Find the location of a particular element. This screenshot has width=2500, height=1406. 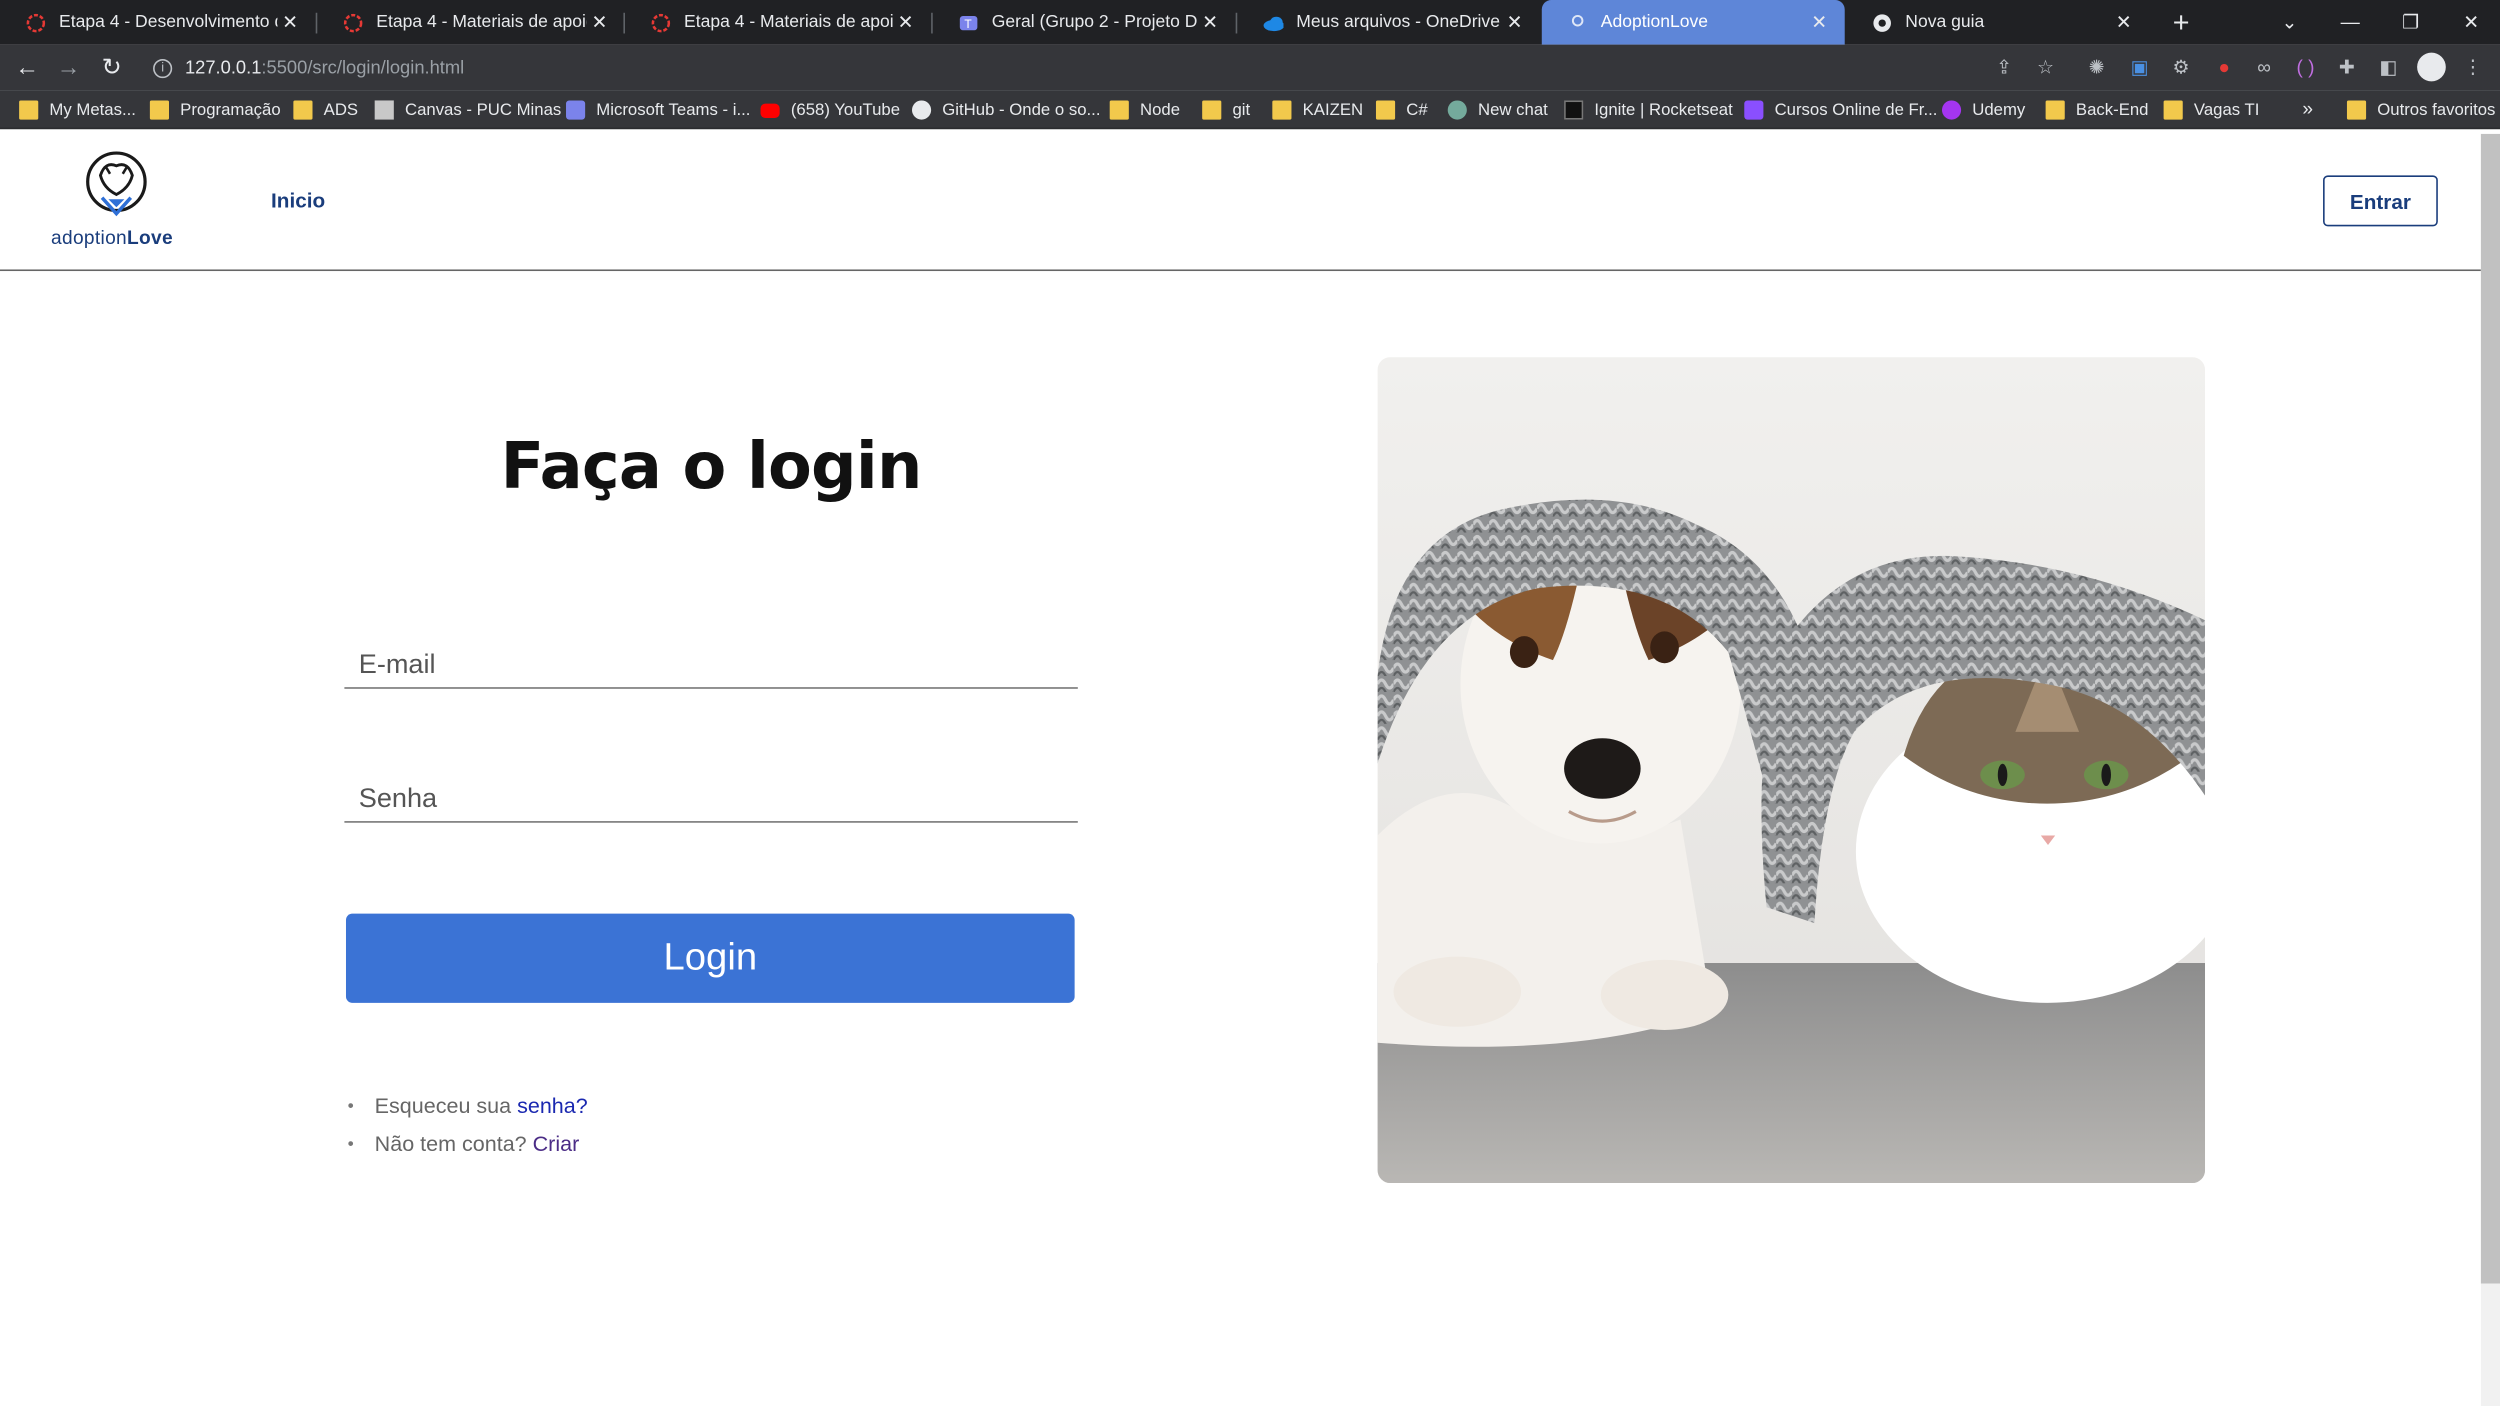

bookmark-item: (658) YouTube is located at coordinates (830, 110).